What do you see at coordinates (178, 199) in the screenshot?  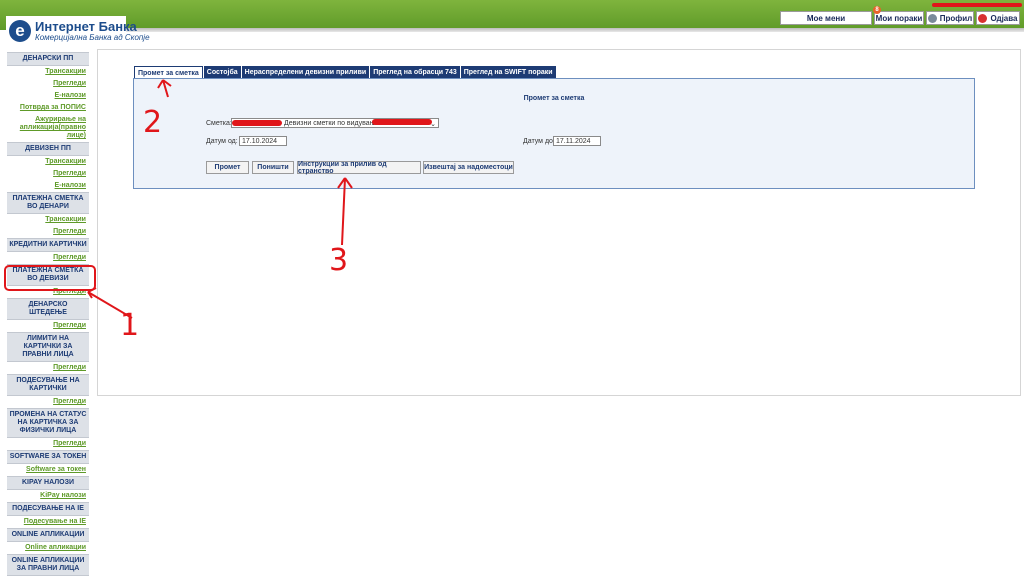 I see `annotation-overlay` at bounding box center [178, 199].